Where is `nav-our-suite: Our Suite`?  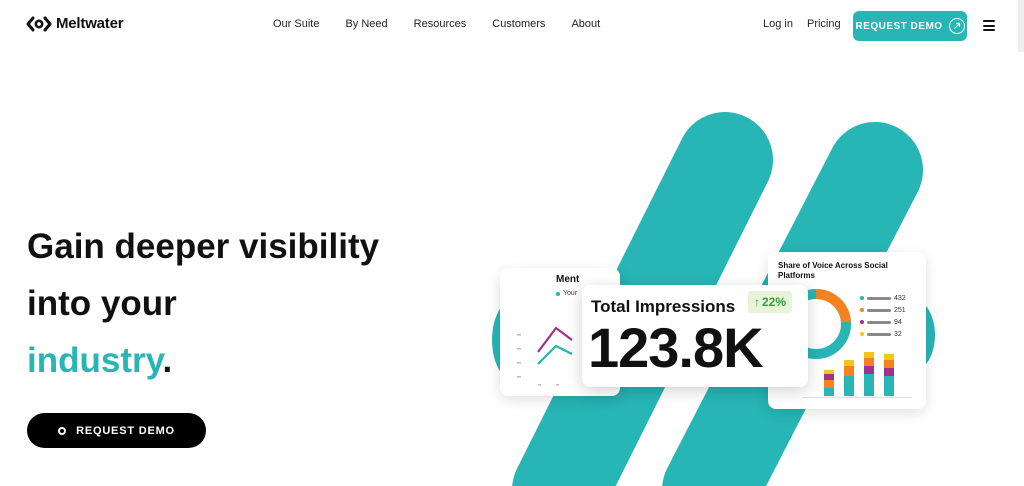
nav-our-suite: Our Suite is located at coordinates (296, 24).